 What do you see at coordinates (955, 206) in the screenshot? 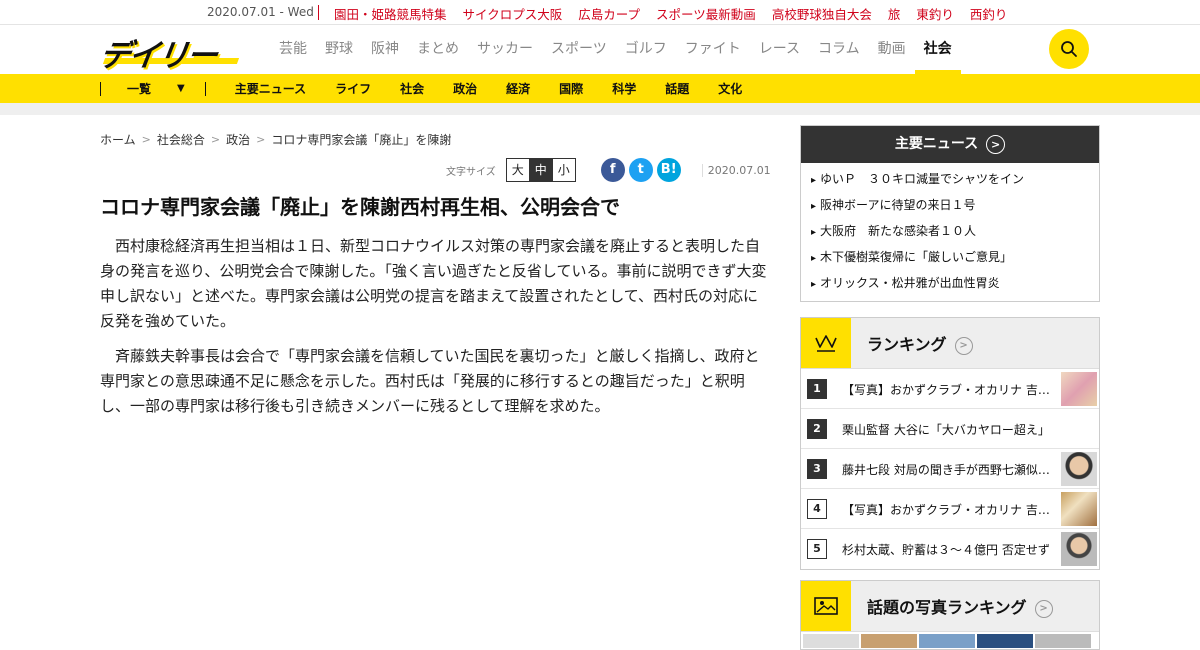
I see `top-news-item: 阪神ボーアに待望の来日１号` at bounding box center [955, 206].